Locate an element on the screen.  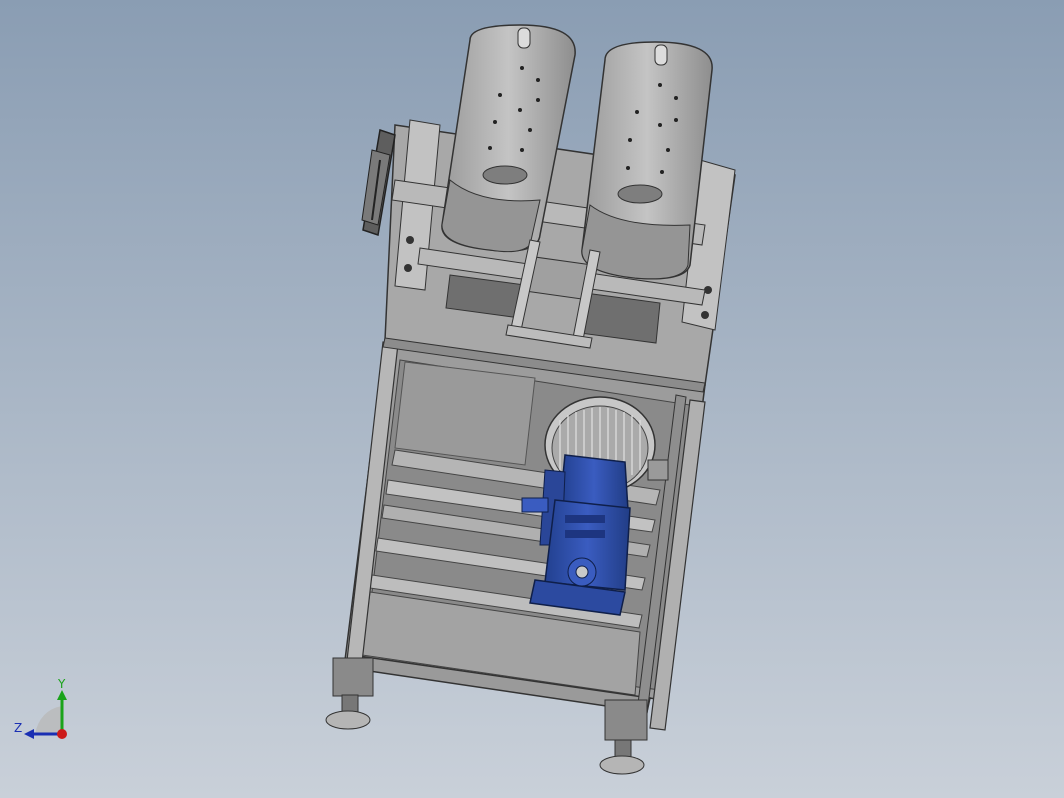
y-axis-arrowhead-icon is located at coordinates (62, 695).